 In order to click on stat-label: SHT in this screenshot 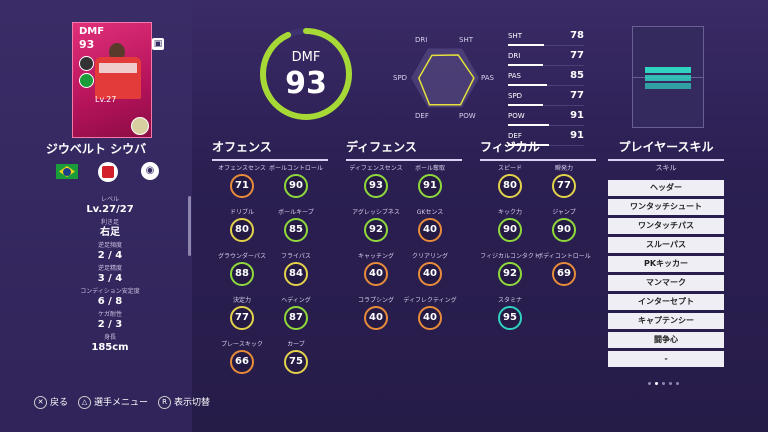, I will do `click(515, 35)`.